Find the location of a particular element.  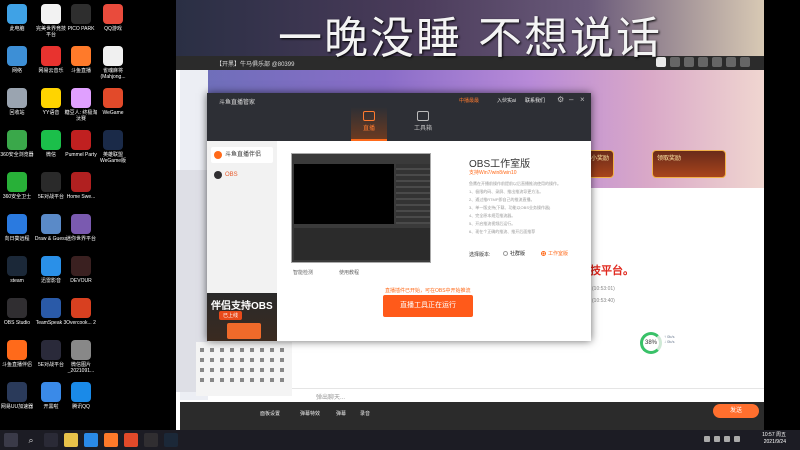

stream-overlay-title: 一晚没睡 不想说话 is located at coordinates (470, 38).